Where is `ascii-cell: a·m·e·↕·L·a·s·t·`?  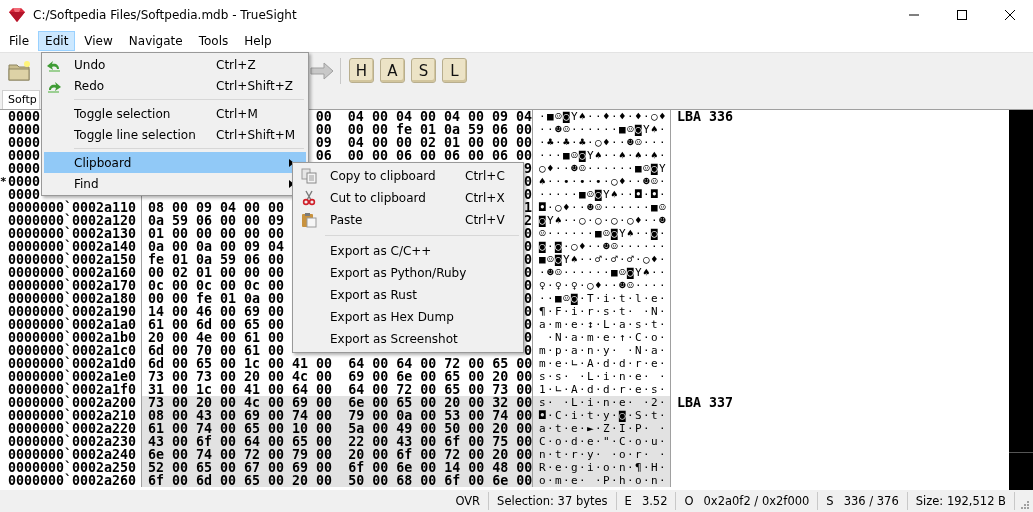
ascii-cell: a·m·e·↕·L·a·s·t· is located at coordinates (601, 324).